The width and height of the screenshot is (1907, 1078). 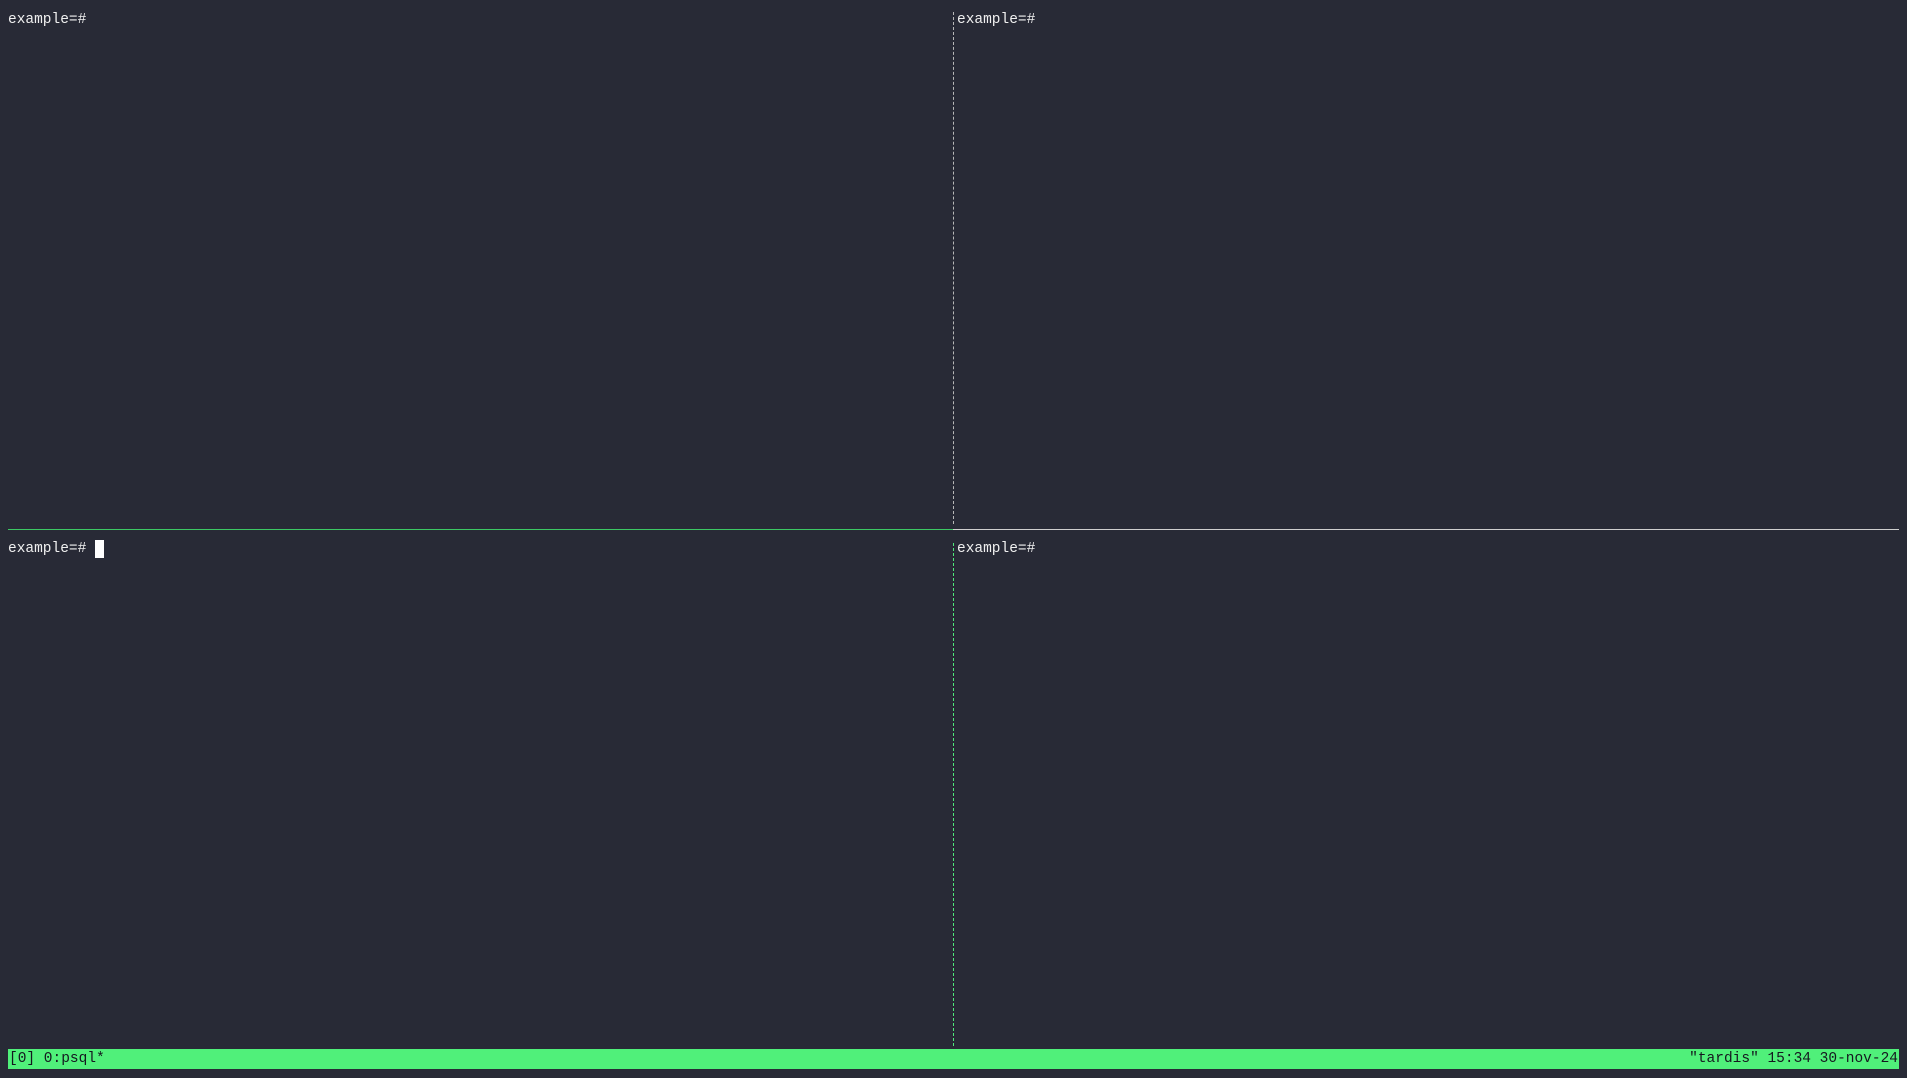 What do you see at coordinates (953, 794) in the screenshot?
I see `pane-divider-vertical-bottom` at bounding box center [953, 794].